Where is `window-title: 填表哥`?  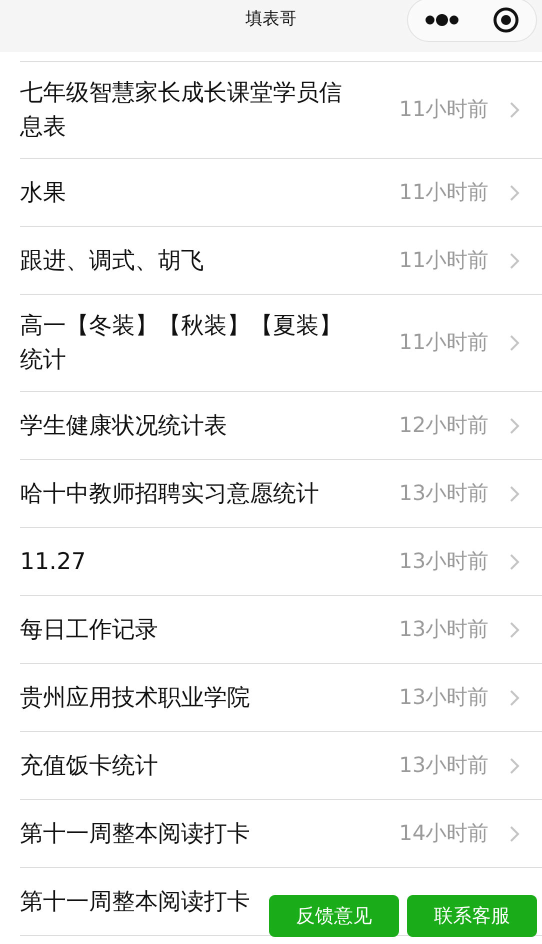
window-title: 填表哥 is located at coordinates (271, 19).